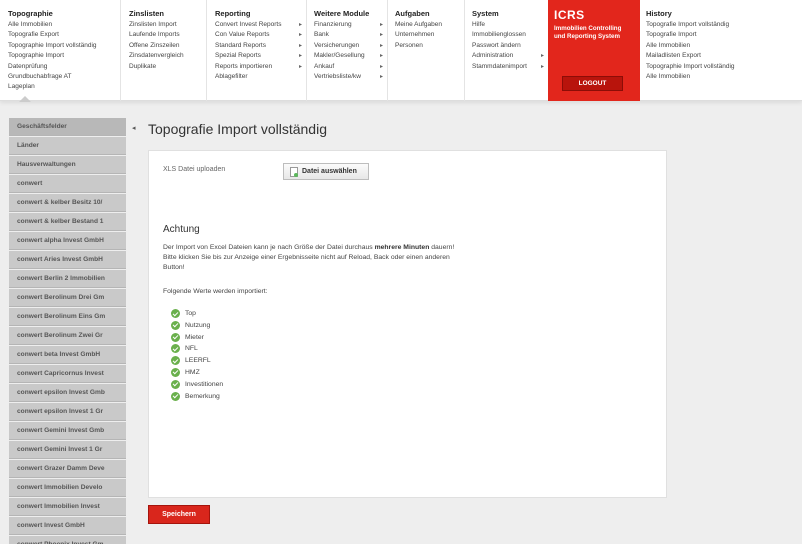 The height and width of the screenshot is (544, 802). I want to click on list-item: Bemerkung, so click(197, 397).